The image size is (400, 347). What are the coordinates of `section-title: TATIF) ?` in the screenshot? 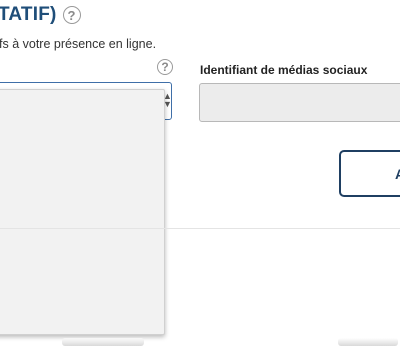 It's located at (40, 15).